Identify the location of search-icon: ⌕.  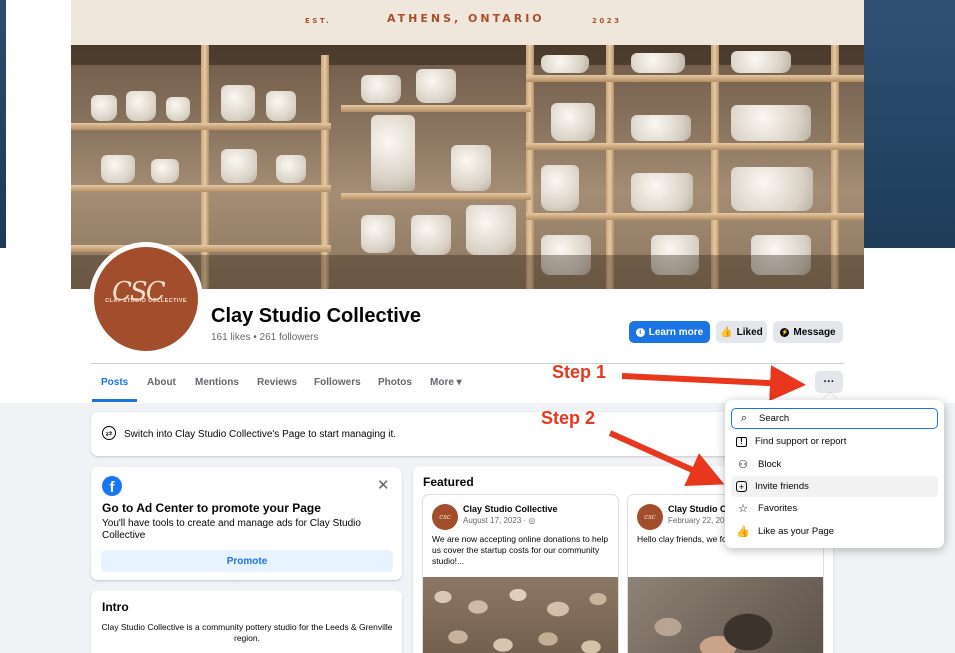
(744, 418).